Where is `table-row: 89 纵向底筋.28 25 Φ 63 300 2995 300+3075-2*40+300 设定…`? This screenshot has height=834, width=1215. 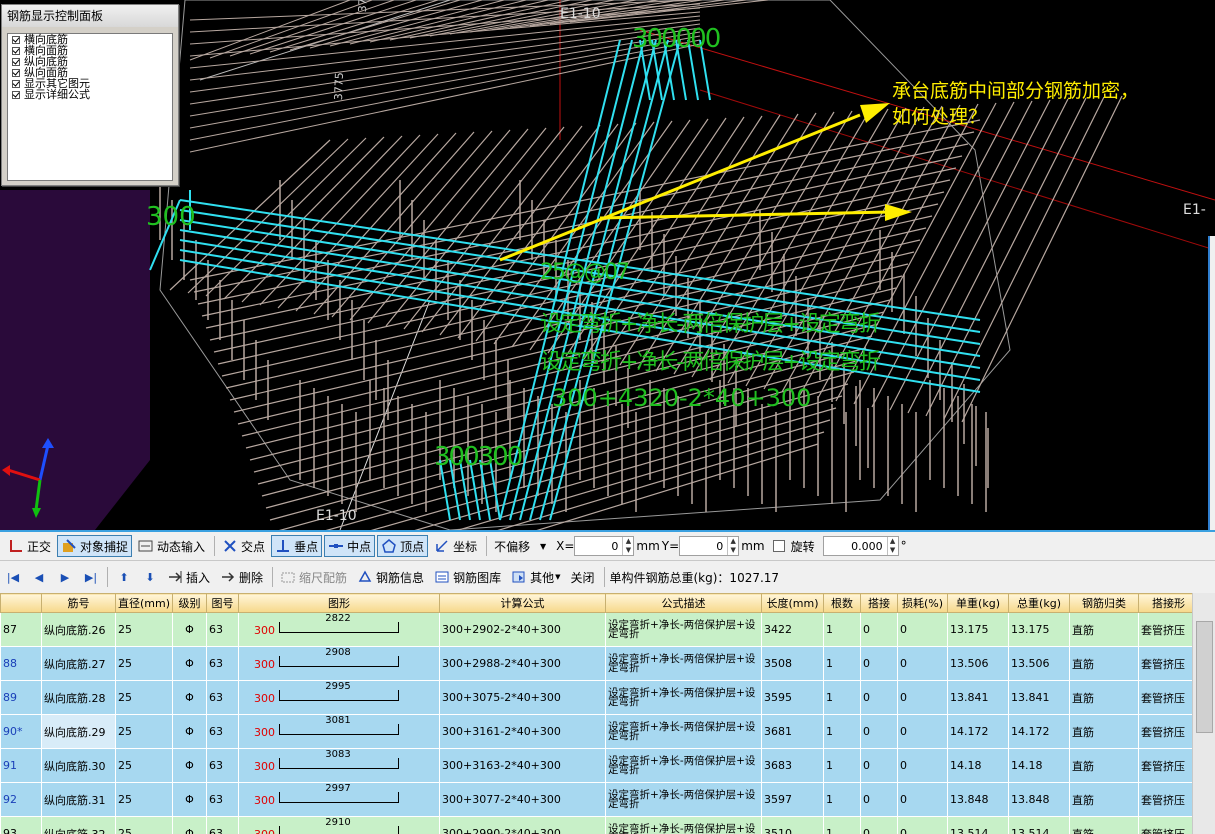 table-row: 89 纵向底筋.28 25 Φ 63 300 2995 300+3075-2*40+300 设定… is located at coordinates (600, 697).